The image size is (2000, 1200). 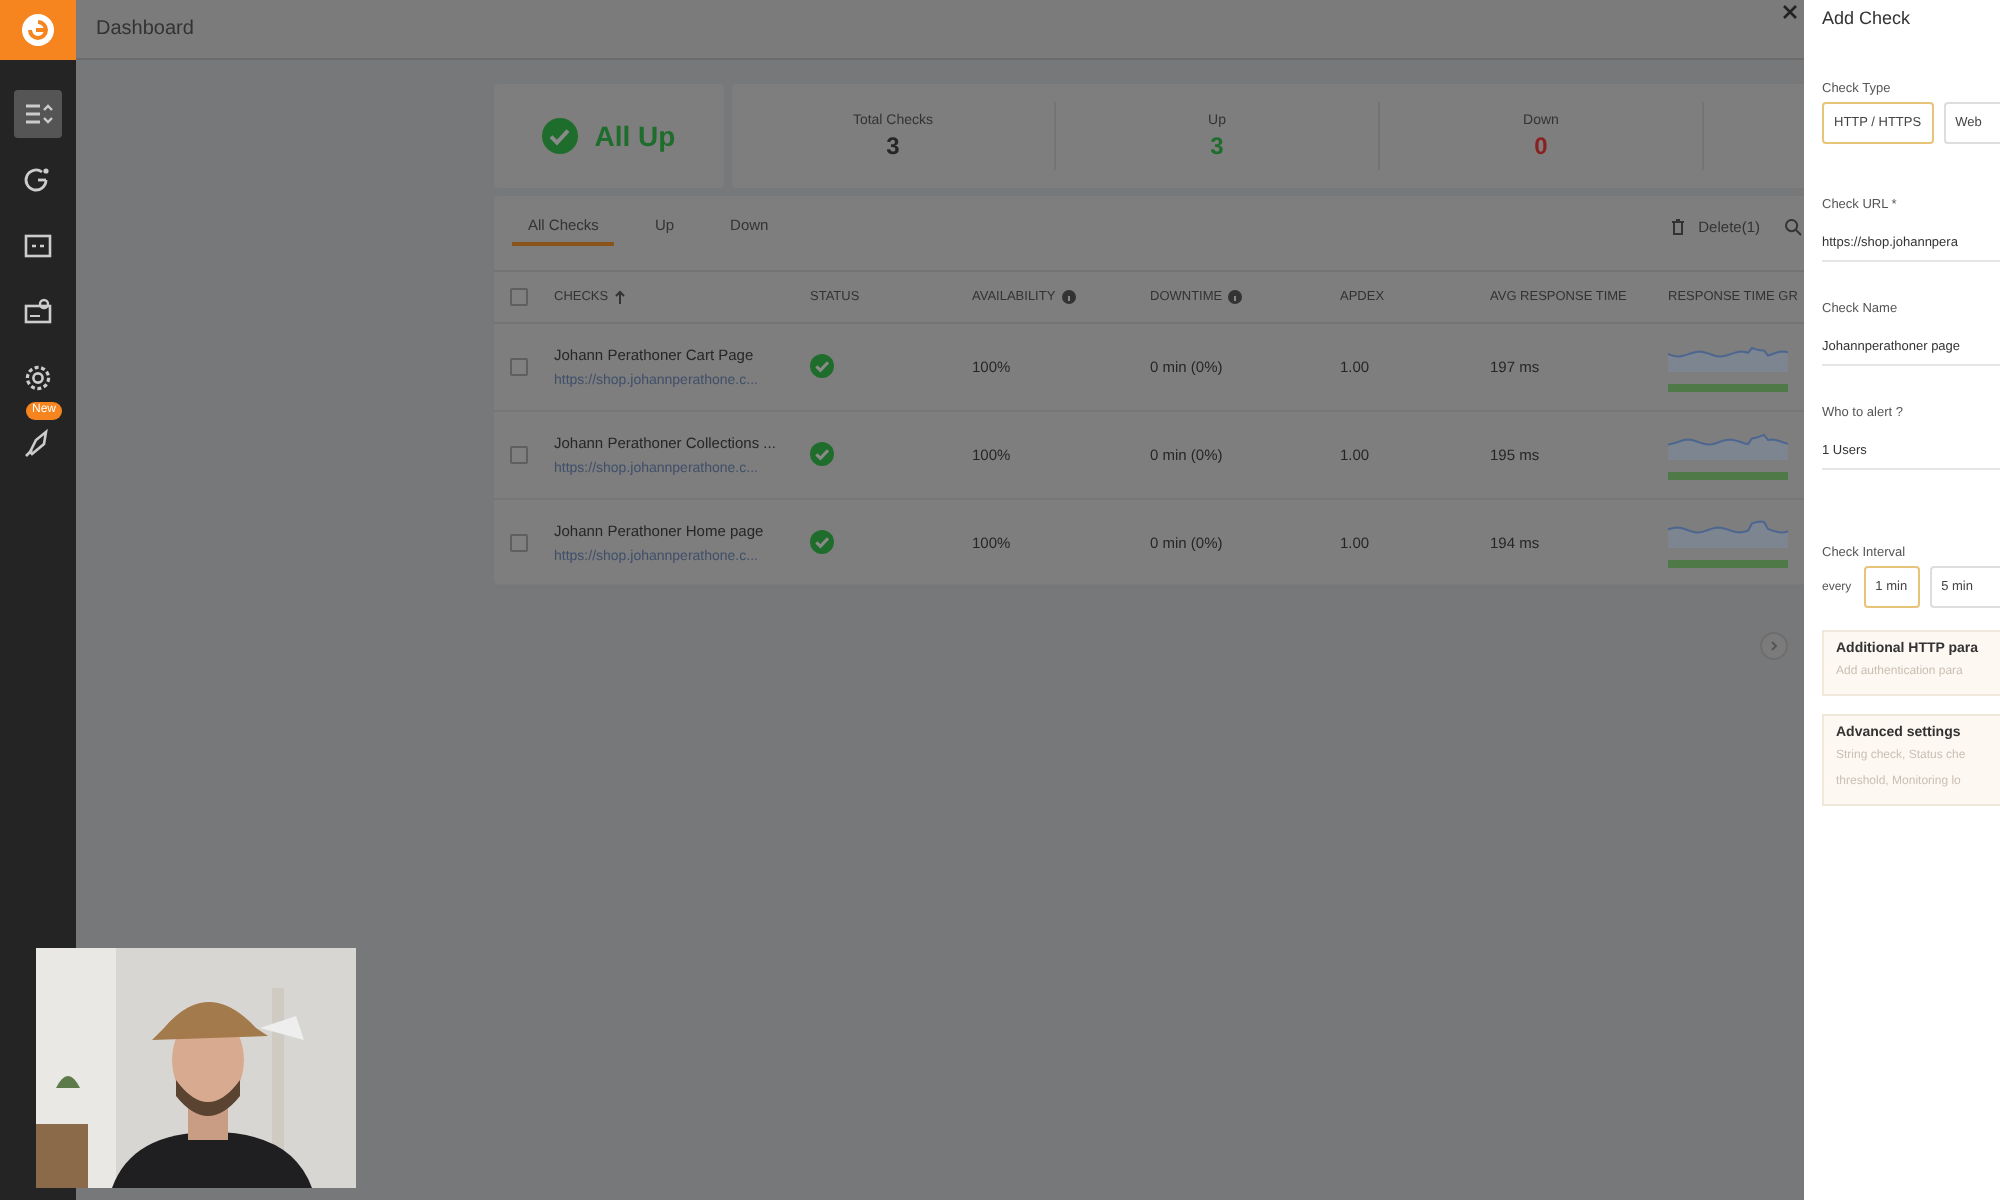 I want to click on monitor-icon, so click(x=38, y=246).